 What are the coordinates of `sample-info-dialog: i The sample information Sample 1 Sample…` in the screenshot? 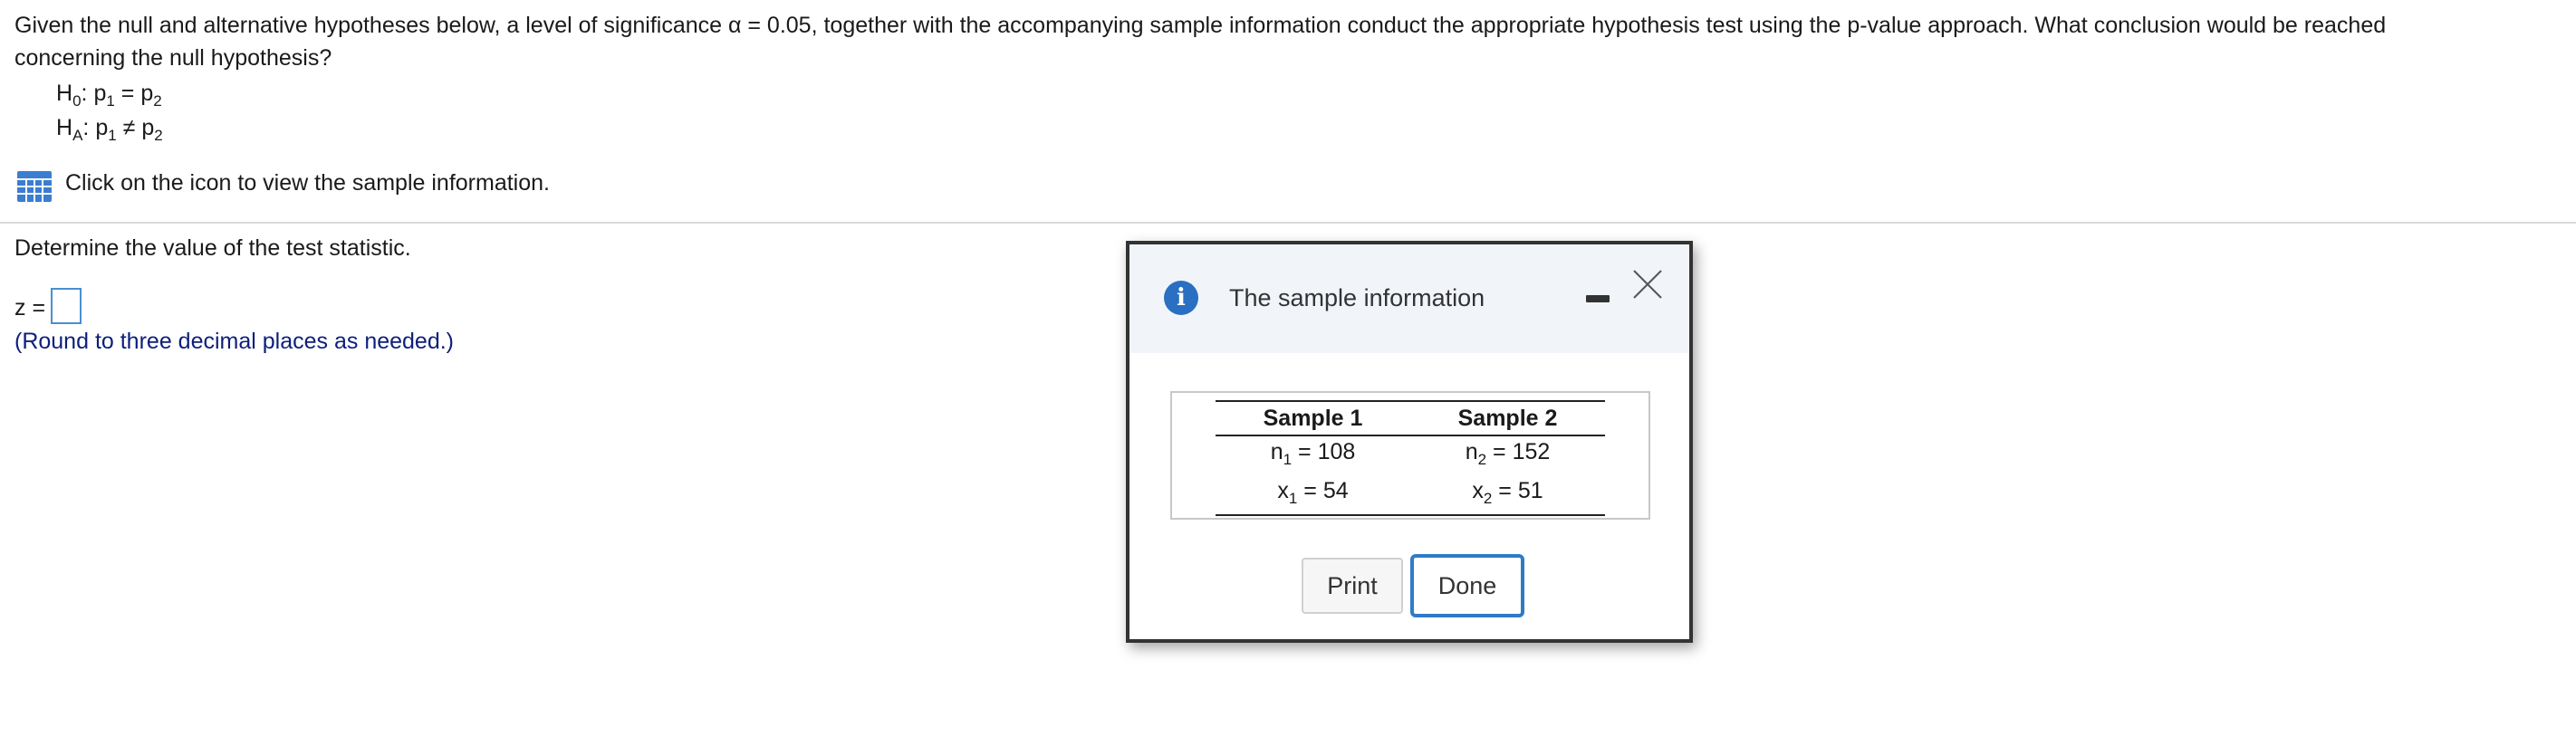 It's located at (1409, 442).